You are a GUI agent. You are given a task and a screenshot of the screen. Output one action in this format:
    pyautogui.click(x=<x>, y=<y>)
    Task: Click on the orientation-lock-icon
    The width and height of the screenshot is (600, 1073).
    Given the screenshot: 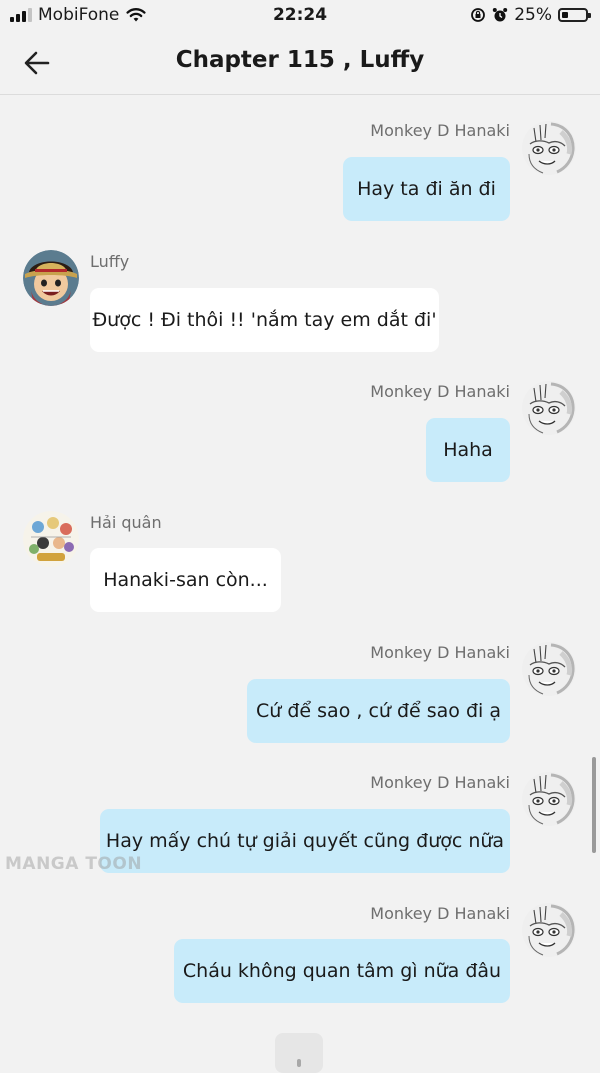 What is the action you would take?
    pyautogui.click(x=478, y=15)
    